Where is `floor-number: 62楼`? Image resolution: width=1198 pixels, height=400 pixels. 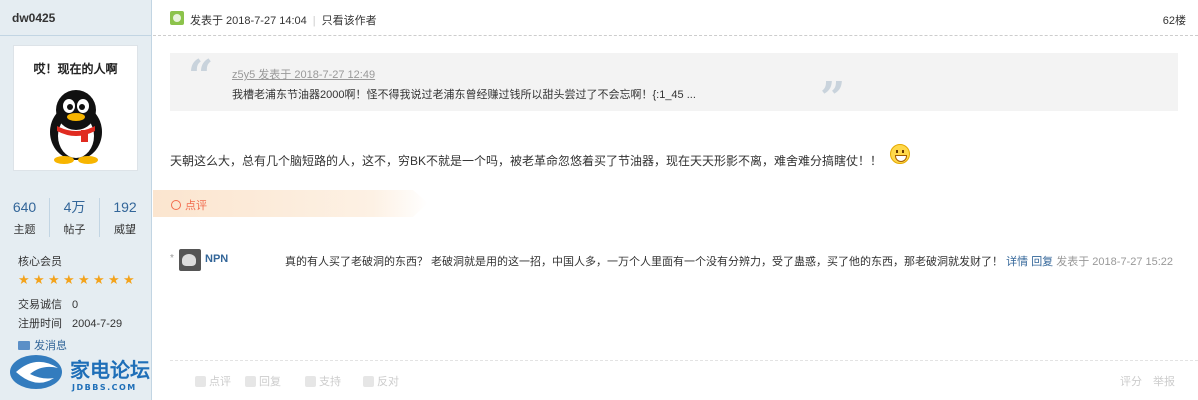 floor-number: 62楼 is located at coordinates (1174, 20).